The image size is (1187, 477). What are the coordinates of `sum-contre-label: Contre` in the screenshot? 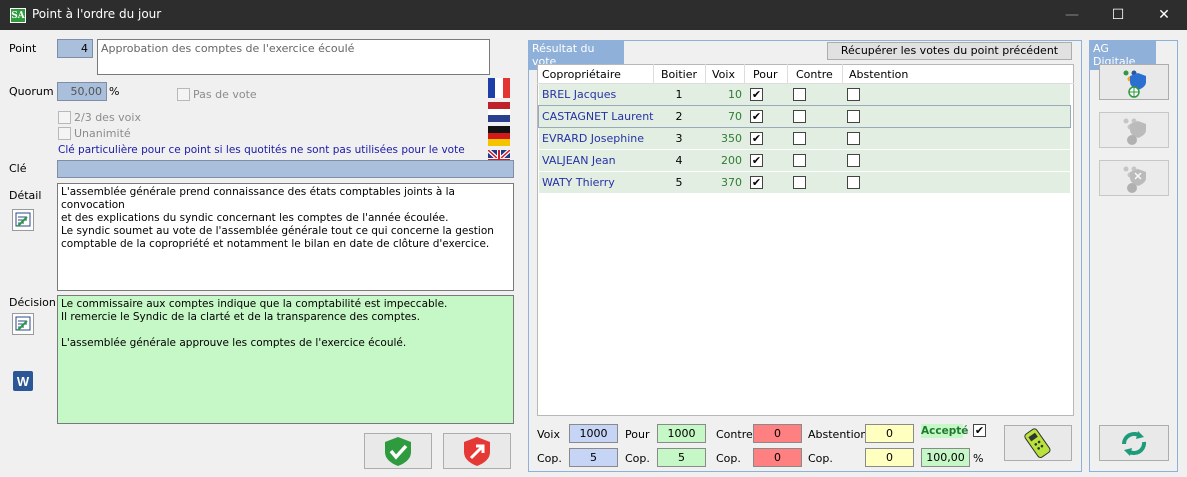 It's located at (734, 434).